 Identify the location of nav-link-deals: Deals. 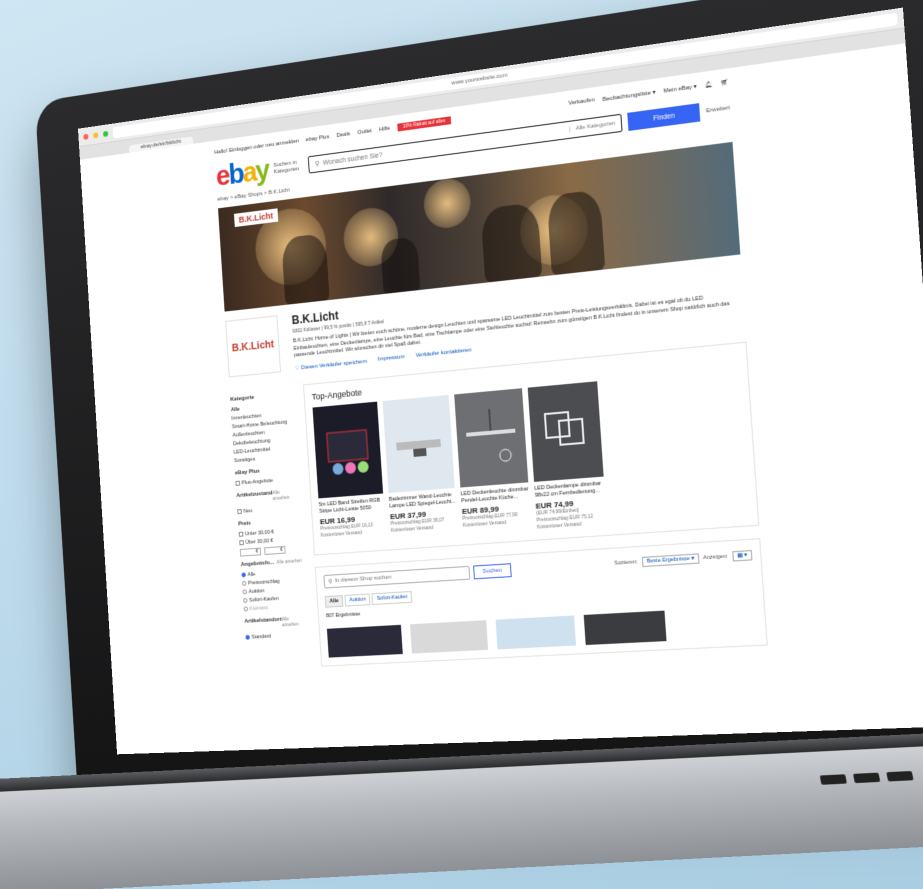
(343, 135).